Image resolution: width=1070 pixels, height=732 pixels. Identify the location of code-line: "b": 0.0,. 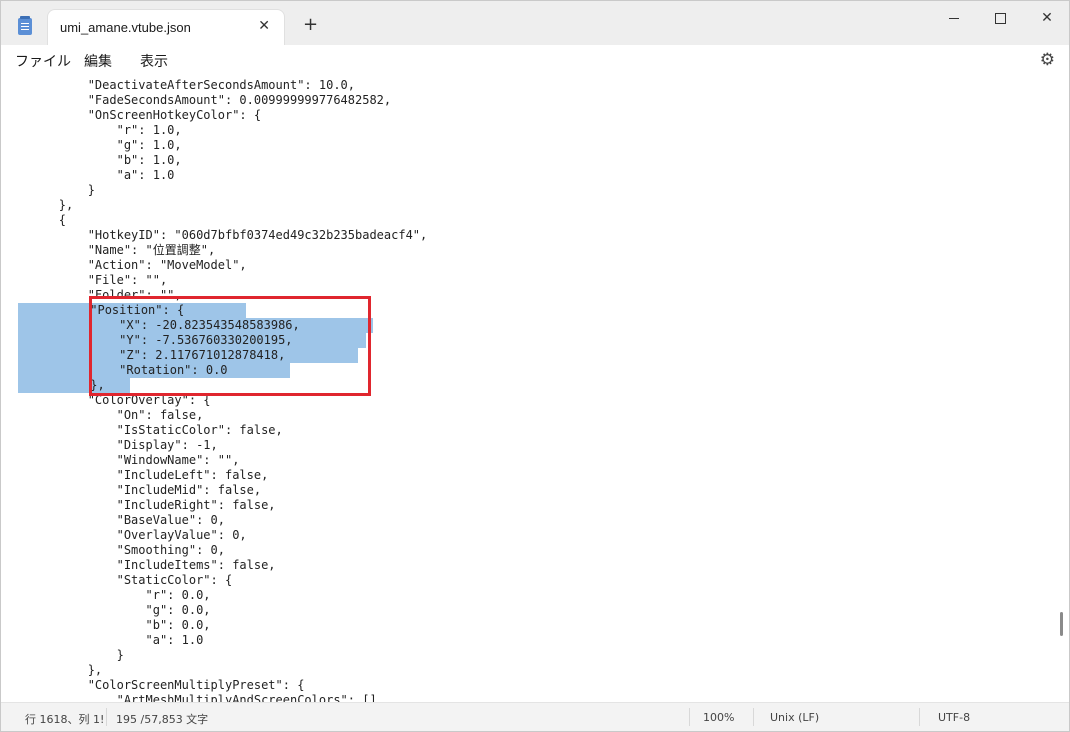
(214, 625).